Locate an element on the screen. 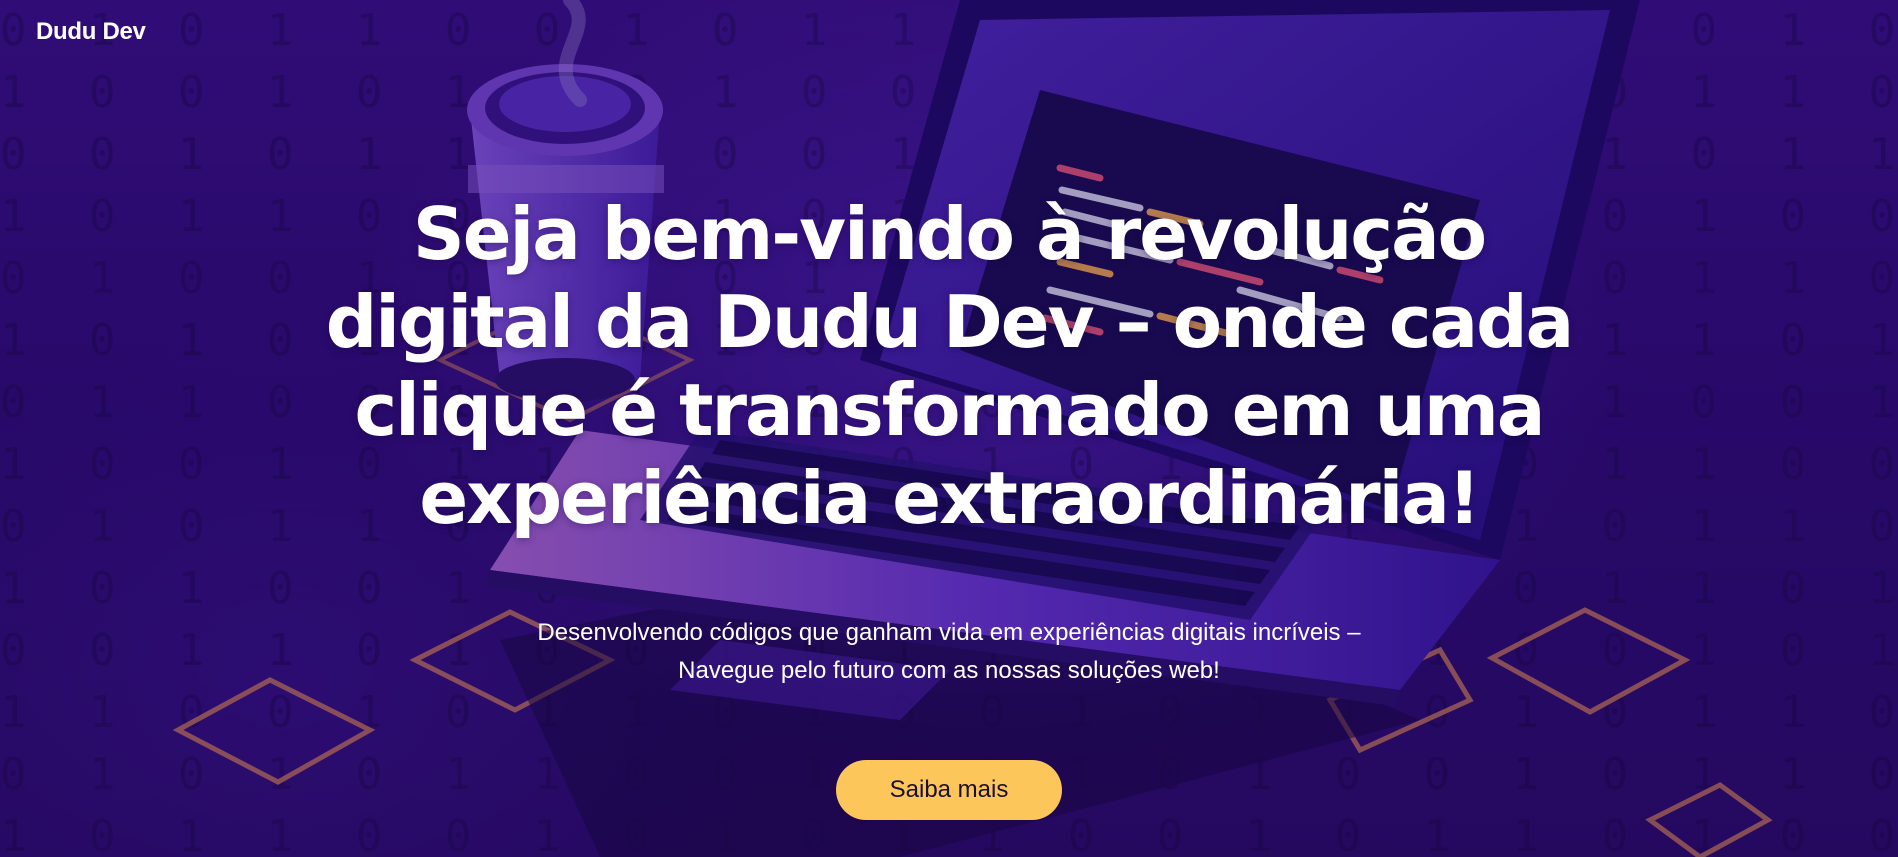 The image size is (1898, 857). saiba-mais-button: Saiba mais is located at coordinates (949, 790).